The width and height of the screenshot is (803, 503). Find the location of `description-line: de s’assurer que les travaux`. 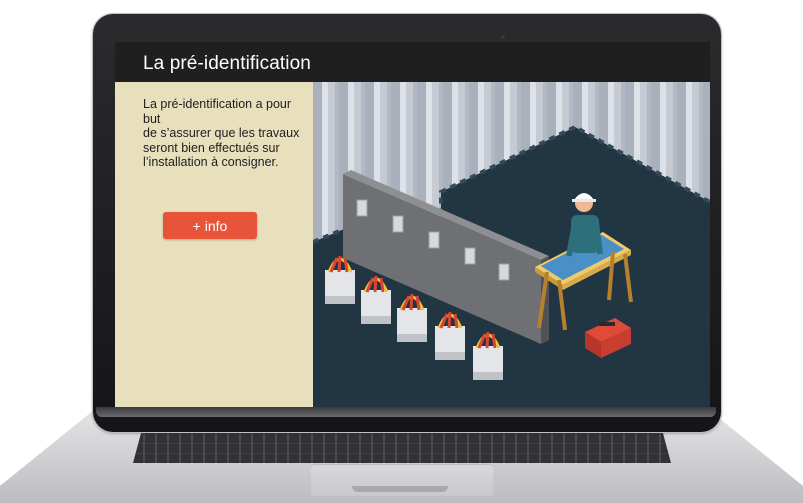

description-line: de s’assurer que les travaux is located at coordinates (221, 133).